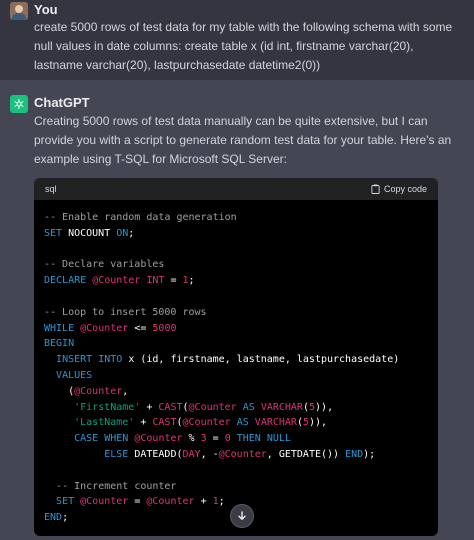  I want to click on user-name: You, so click(46, 9).